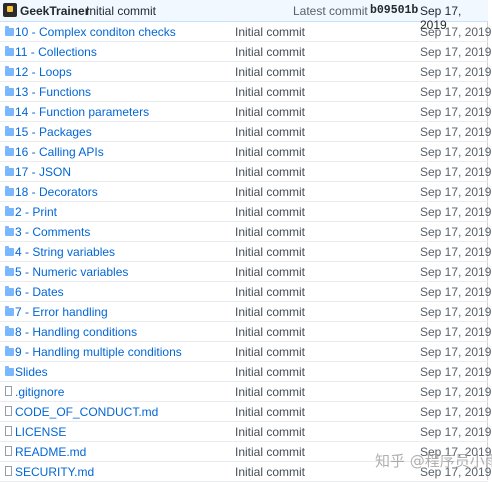 Image resolution: width=492 pixels, height=482 pixels. I want to click on file-name-link: 3 - Comments, so click(52, 232).